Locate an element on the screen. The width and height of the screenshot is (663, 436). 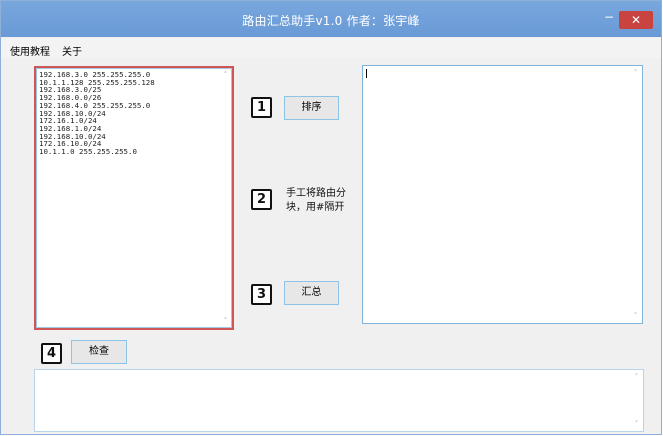
step-1-badge: 1 is located at coordinates (261, 107).